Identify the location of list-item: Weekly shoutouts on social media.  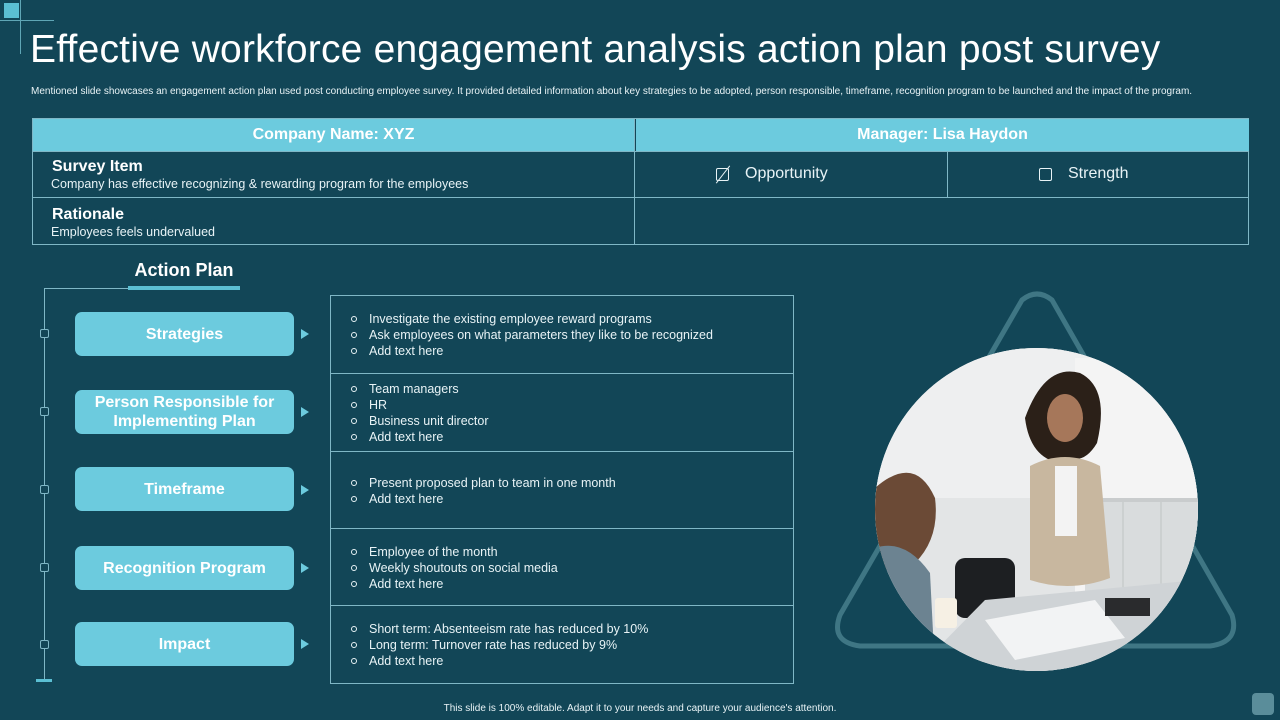
(562, 568).